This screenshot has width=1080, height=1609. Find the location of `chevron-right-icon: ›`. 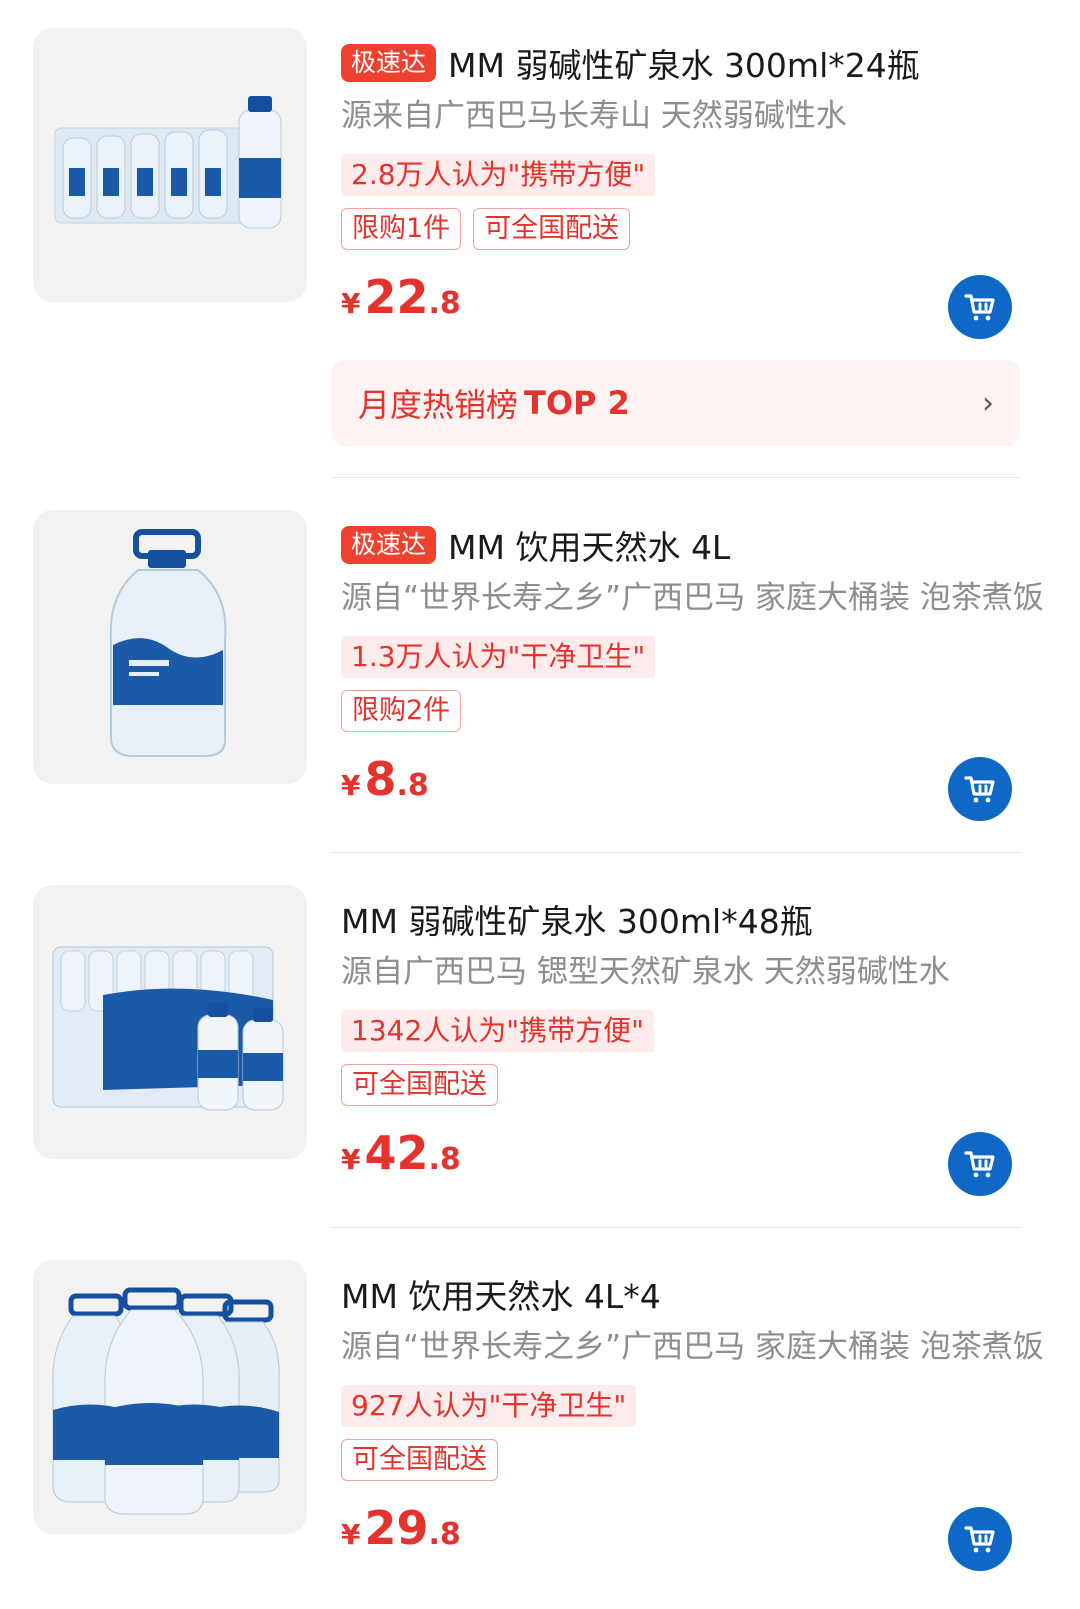

chevron-right-icon: › is located at coordinates (988, 403).